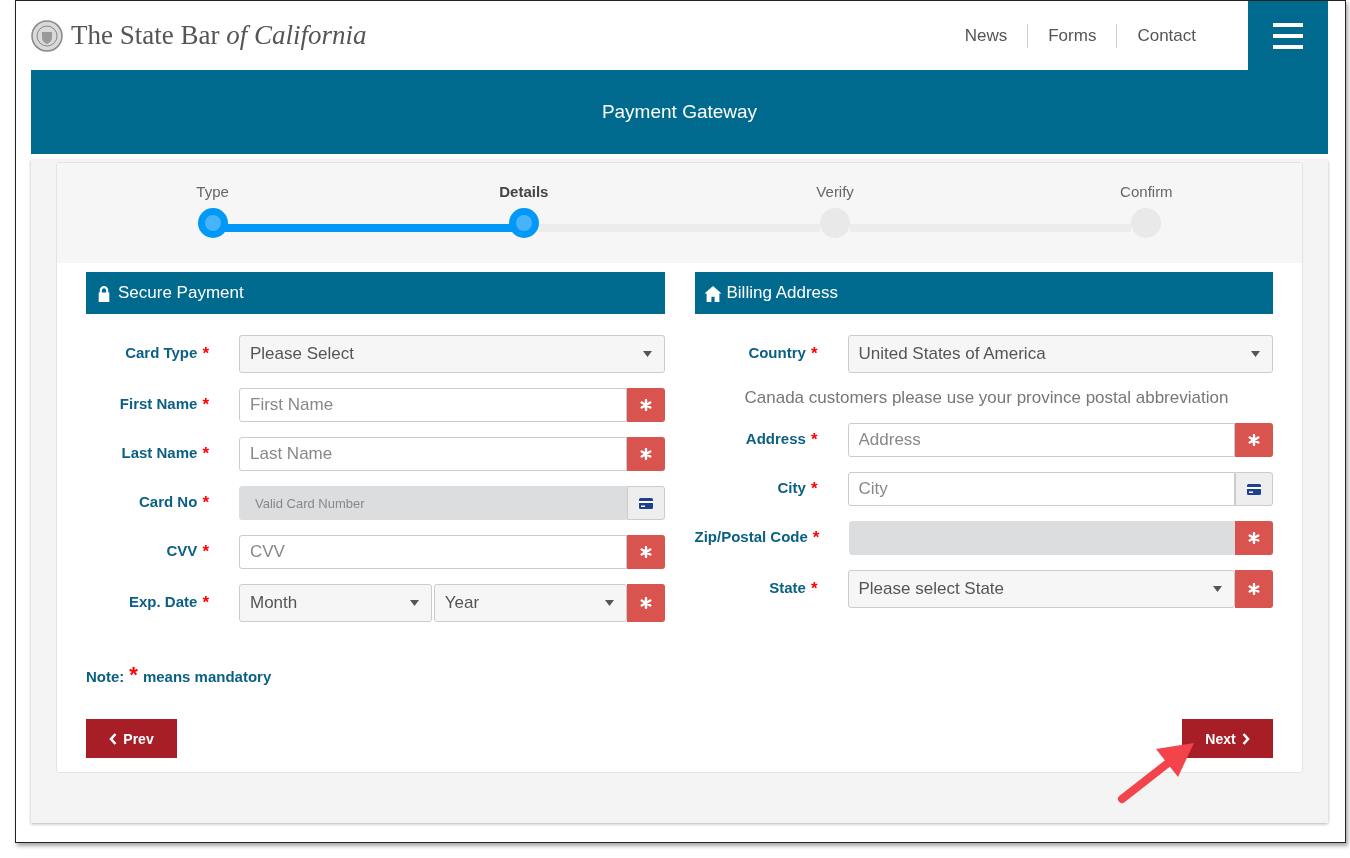 The width and height of the screenshot is (1350, 858). I want to click on mandatory-note: Note: * means mandatory, so click(179, 675).